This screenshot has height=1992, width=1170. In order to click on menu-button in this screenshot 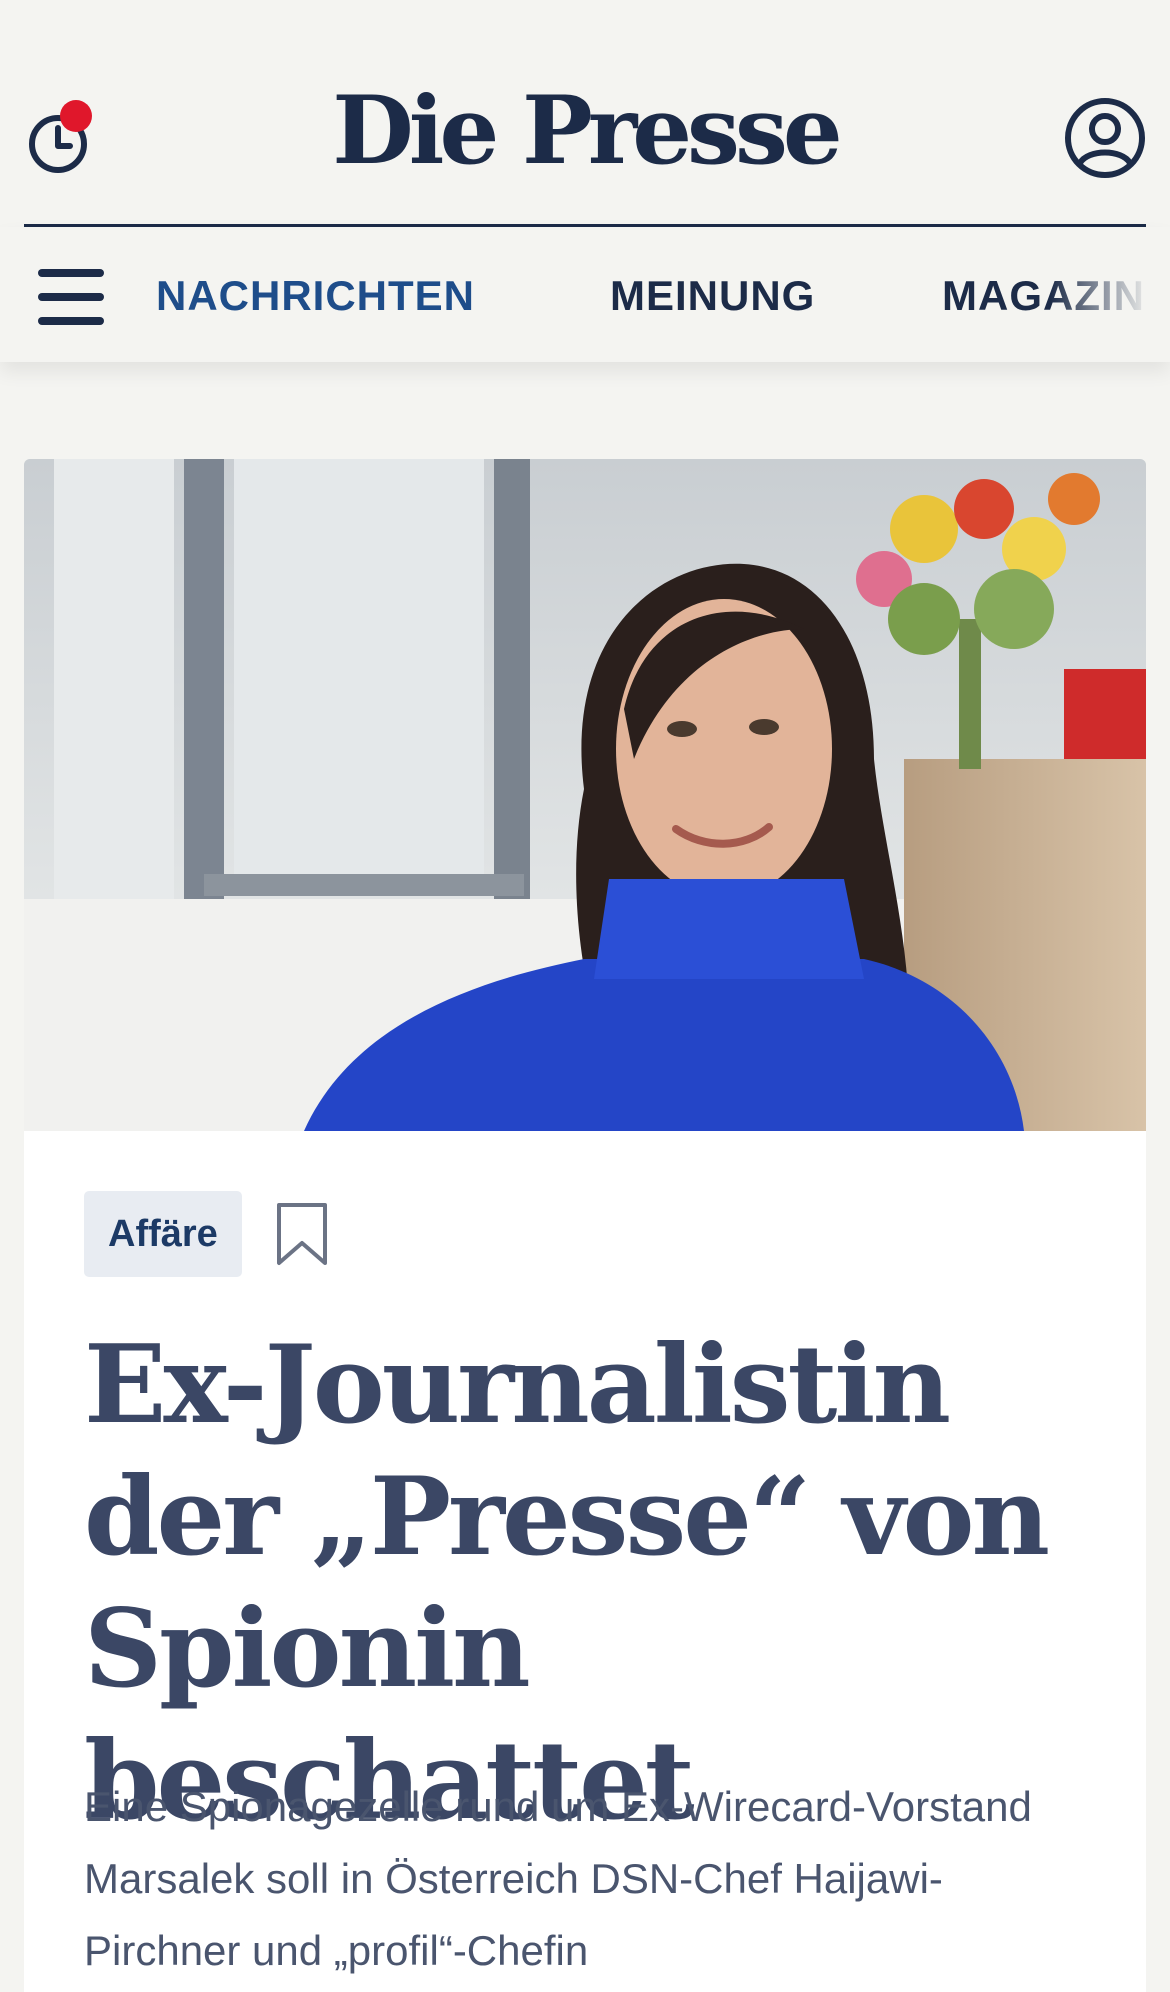, I will do `click(72, 297)`.